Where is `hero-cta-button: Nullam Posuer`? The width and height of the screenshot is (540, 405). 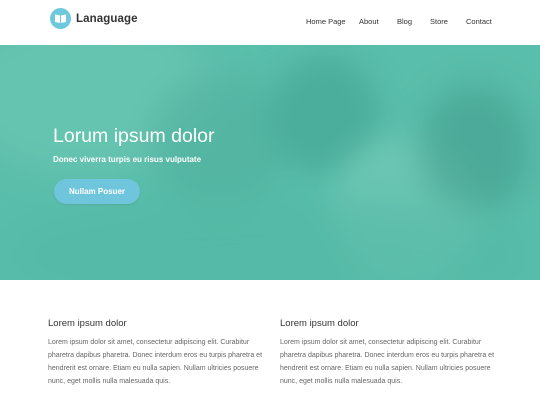
hero-cta-button: Nullam Posuer is located at coordinates (97, 191).